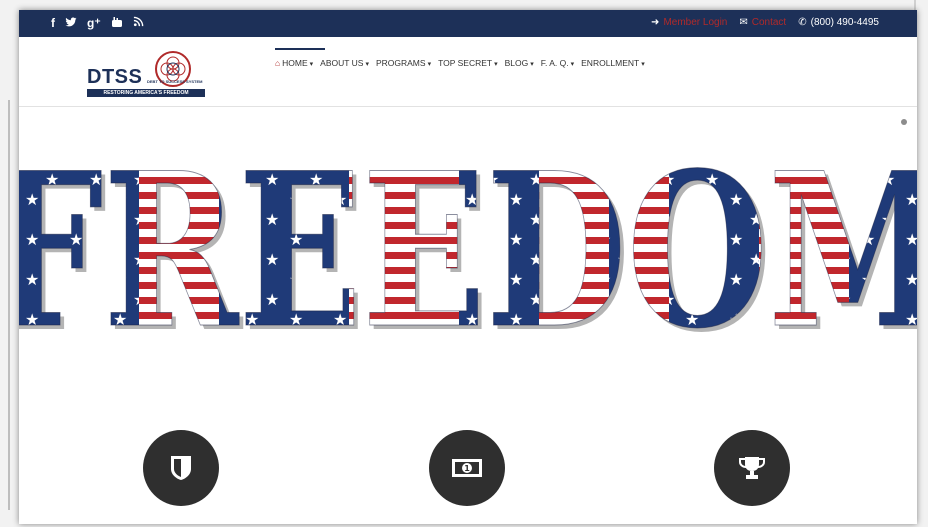 This screenshot has width=928, height=527. I want to click on nav-item-faq: F. A. Q. ▾, so click(557, 63).